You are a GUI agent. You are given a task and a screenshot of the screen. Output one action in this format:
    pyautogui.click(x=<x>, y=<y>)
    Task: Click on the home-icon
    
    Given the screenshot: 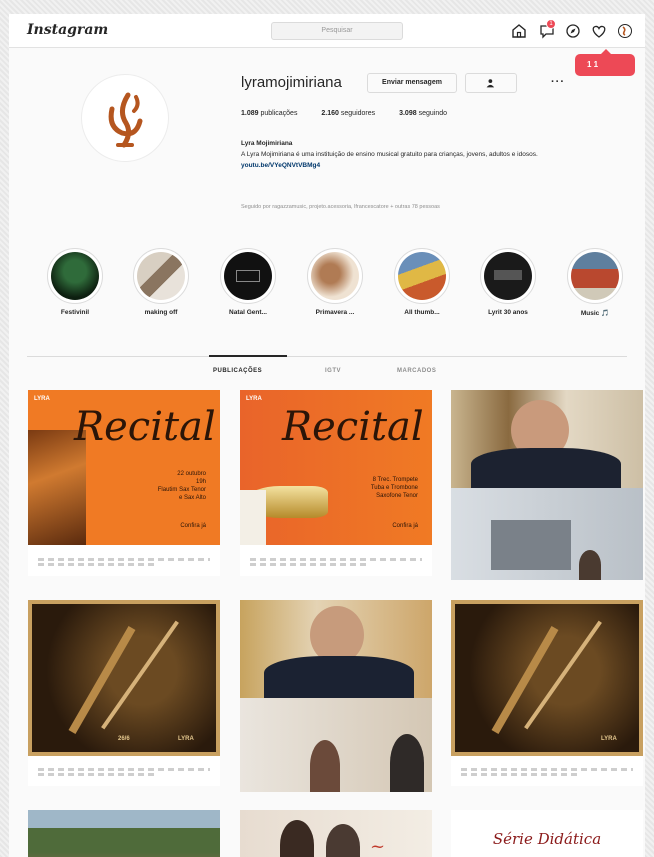 What is the action you would take?
    pyautogui.click(x=519, y=31)
    